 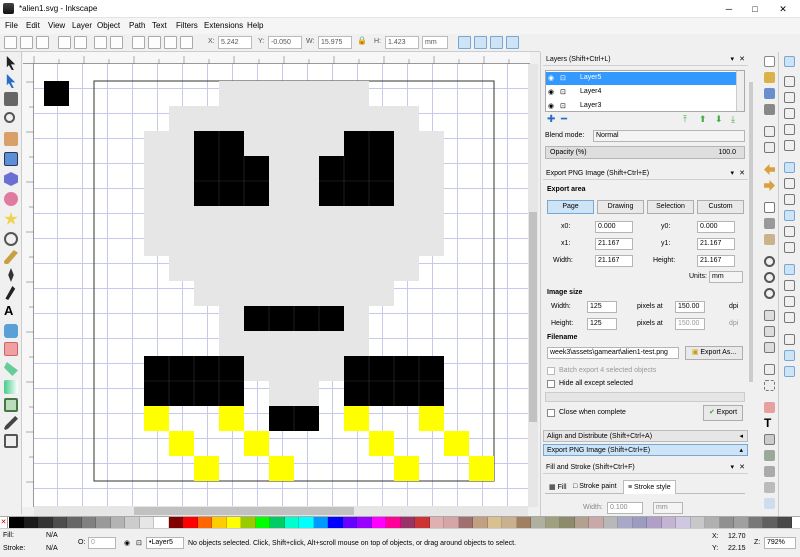 I want to click on unlink-clone-icon, so click(x=769, y=347).